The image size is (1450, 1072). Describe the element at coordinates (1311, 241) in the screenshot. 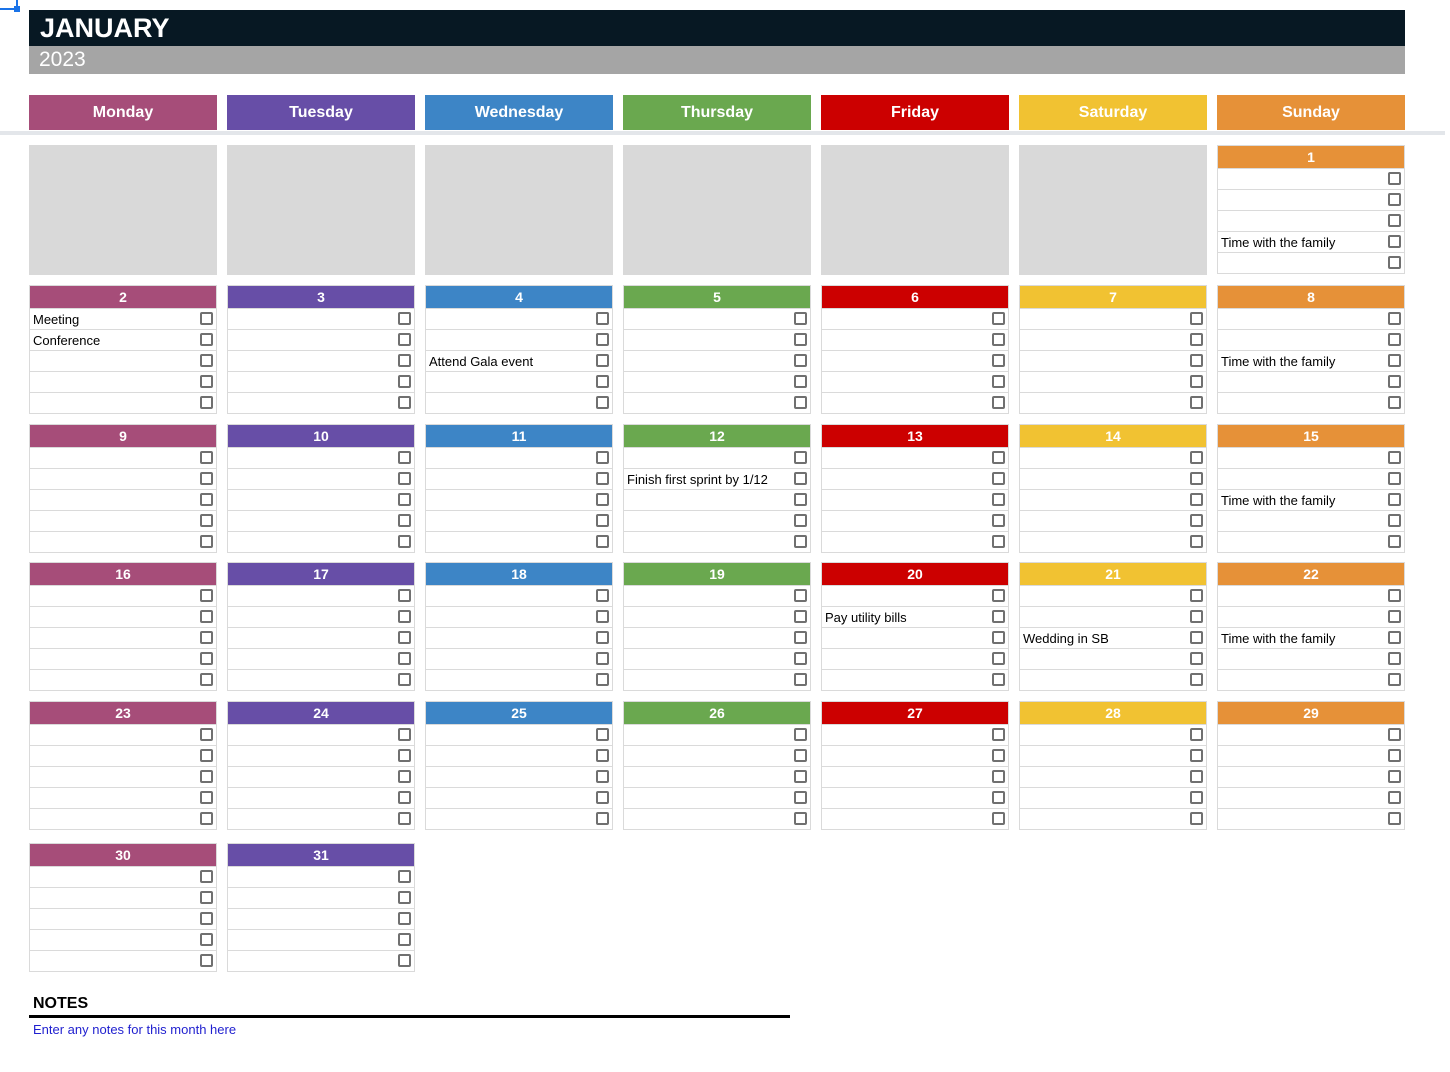

I see `task-row: Time with the family` at that location.